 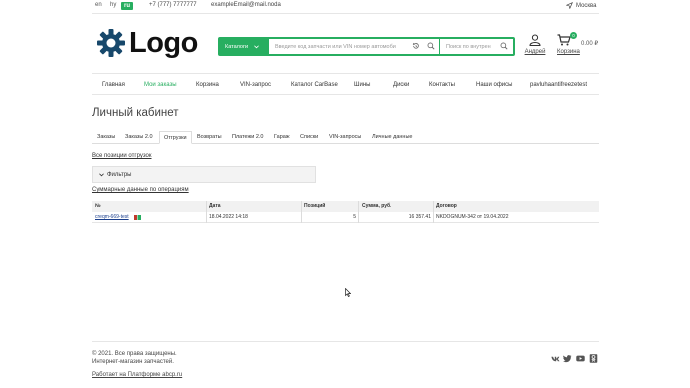 What do you see at coordinates (419, 217) in the screenshot?
I see `shipment-sum: 16 357.41` at bounding box center [419, 217].